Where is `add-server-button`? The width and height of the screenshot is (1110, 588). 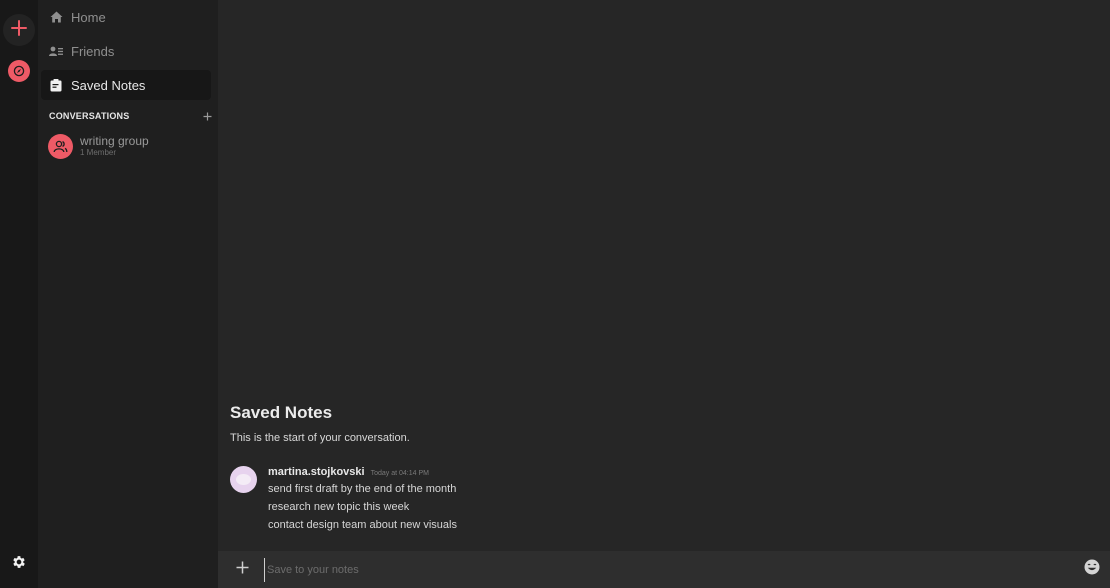
add-server-button is located at coordinates (19, 30).